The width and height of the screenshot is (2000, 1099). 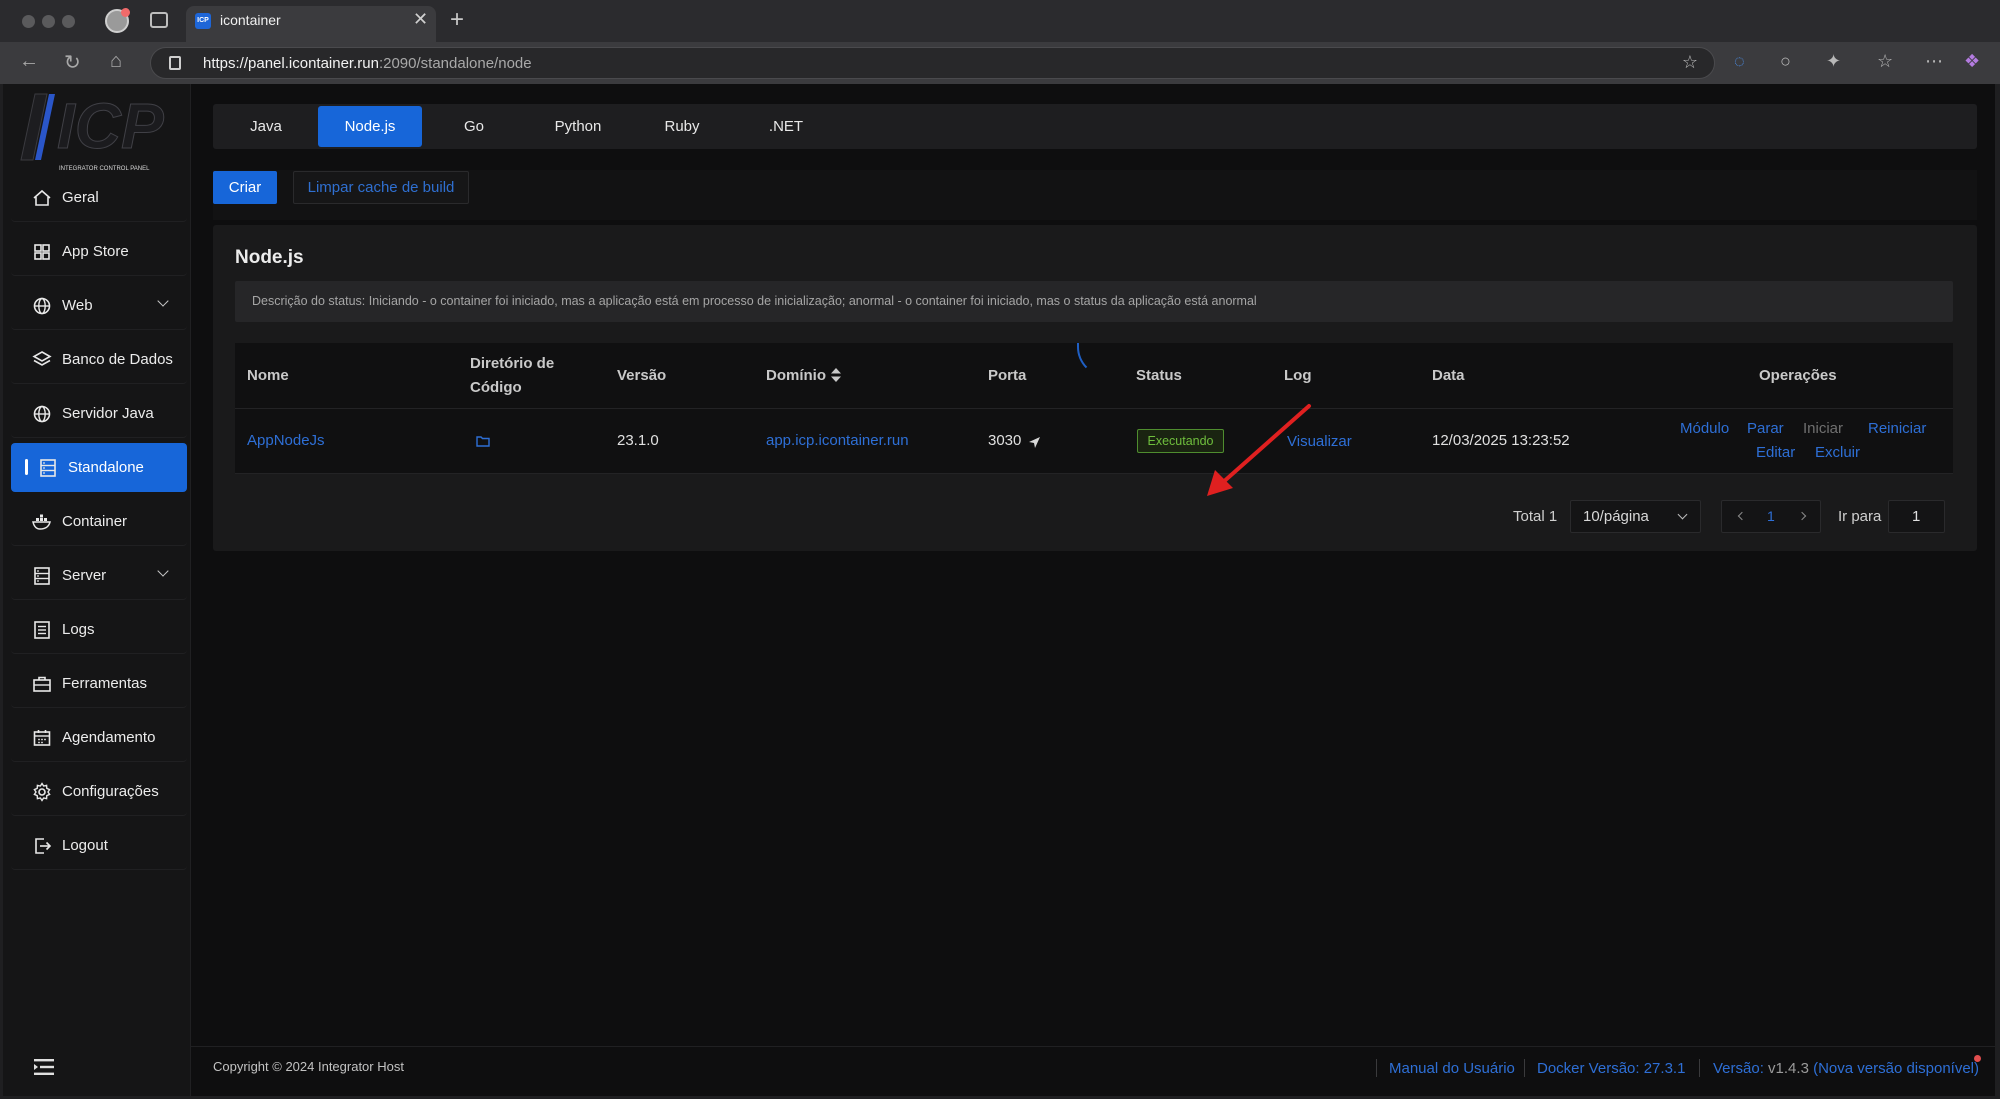 What do you see at coordinates (786, 126) in the screenshot?
I see `tab-net: .NET` at bounding box center [786, 126].